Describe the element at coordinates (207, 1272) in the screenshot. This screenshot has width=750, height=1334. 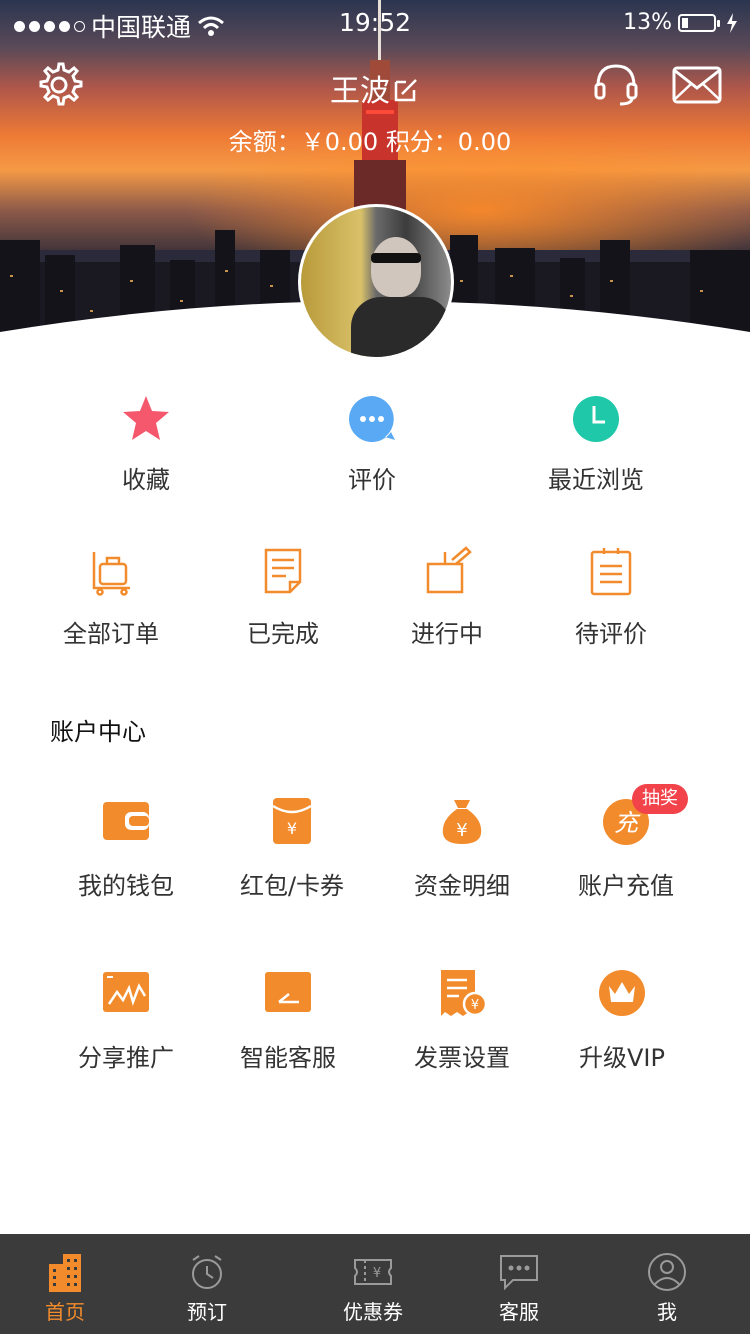
I see `alarm-clock-icon` at that location.